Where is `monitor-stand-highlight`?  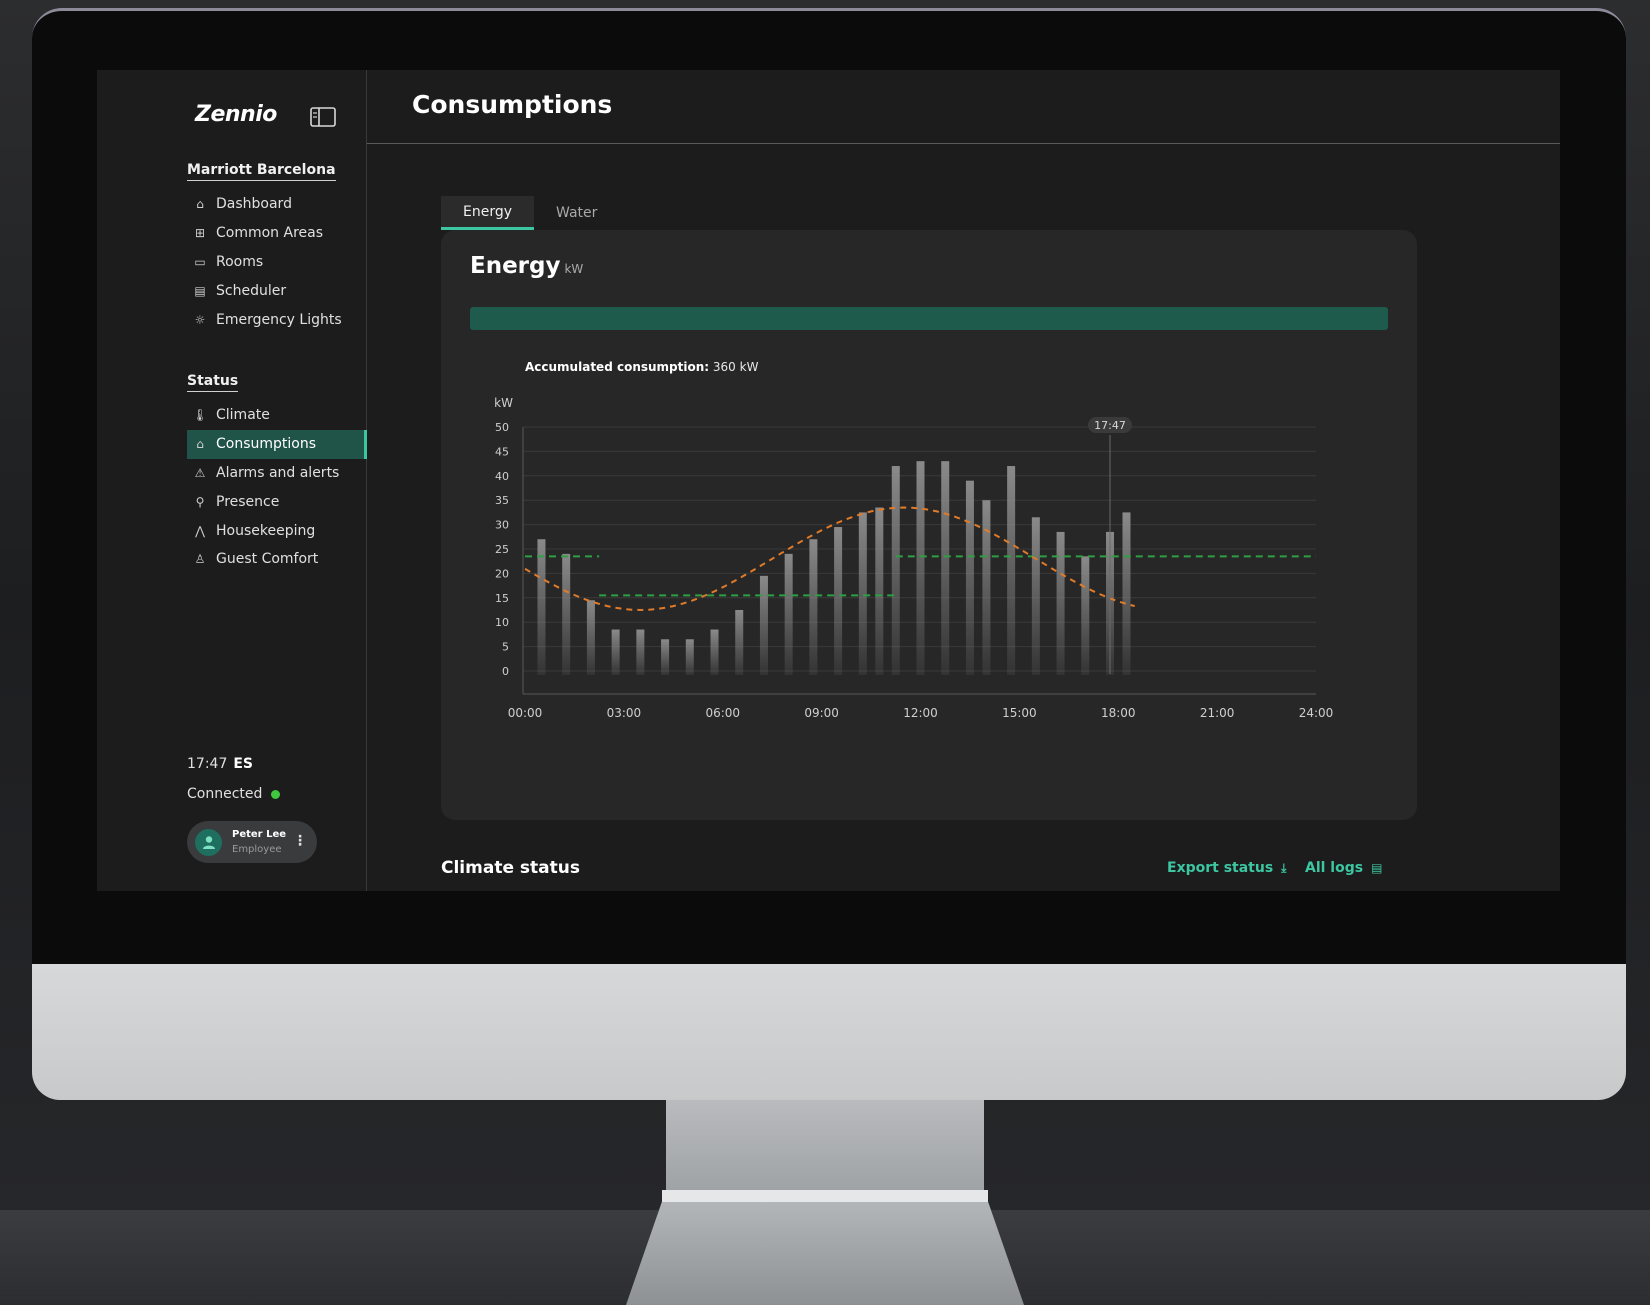 monitor-stand-highlight is located at coordinates (825, 1196).